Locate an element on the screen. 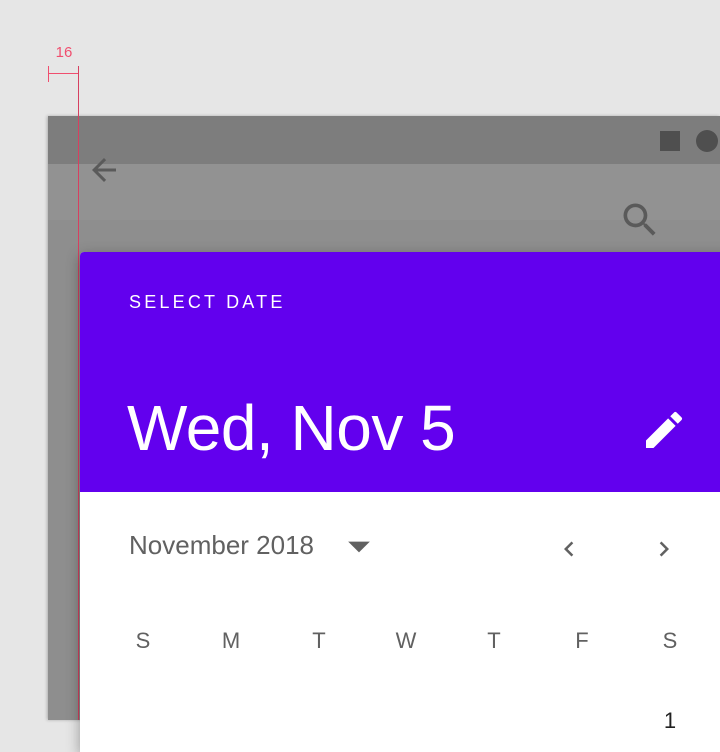 The height and width of the screenshot is (752, 720). spacing-annotation-bracket is located at coordinates (63, 73).